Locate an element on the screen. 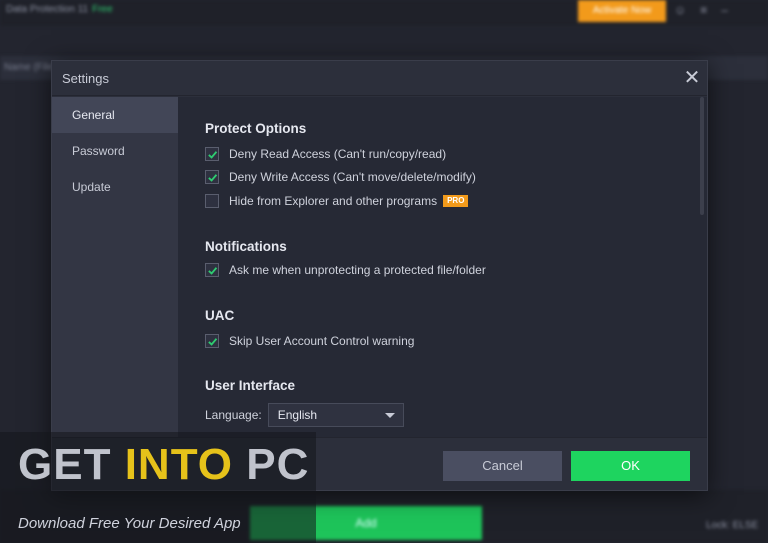 The image size is (768, 543). section-title-protect-options: Protect Options is located at coordinates (256, 128).